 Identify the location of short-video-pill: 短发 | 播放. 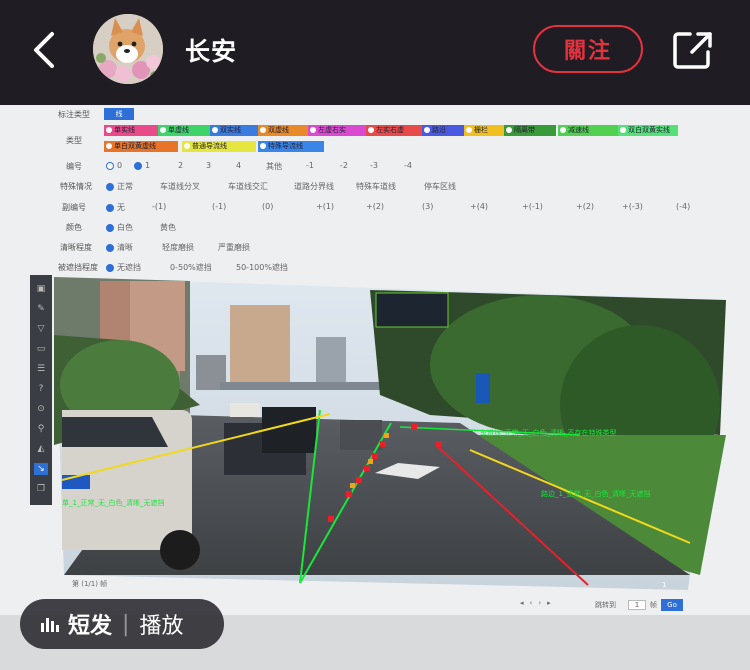
(122, 624).